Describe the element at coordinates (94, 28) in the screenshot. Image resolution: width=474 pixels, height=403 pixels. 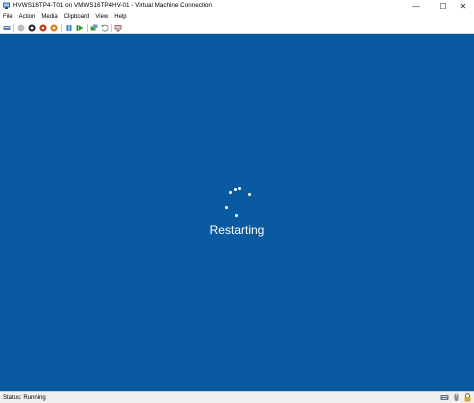
I see `checkpoint-icon` at that location.